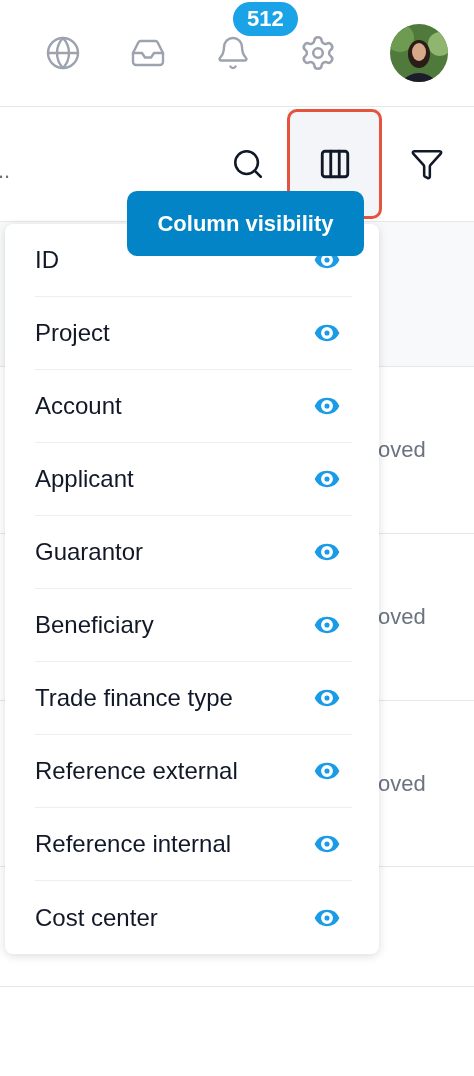 The image size is (474, 1076). Describe the element at coordinates (6, 171) in the screenshot. I see `truncated-text: ..` at that location.